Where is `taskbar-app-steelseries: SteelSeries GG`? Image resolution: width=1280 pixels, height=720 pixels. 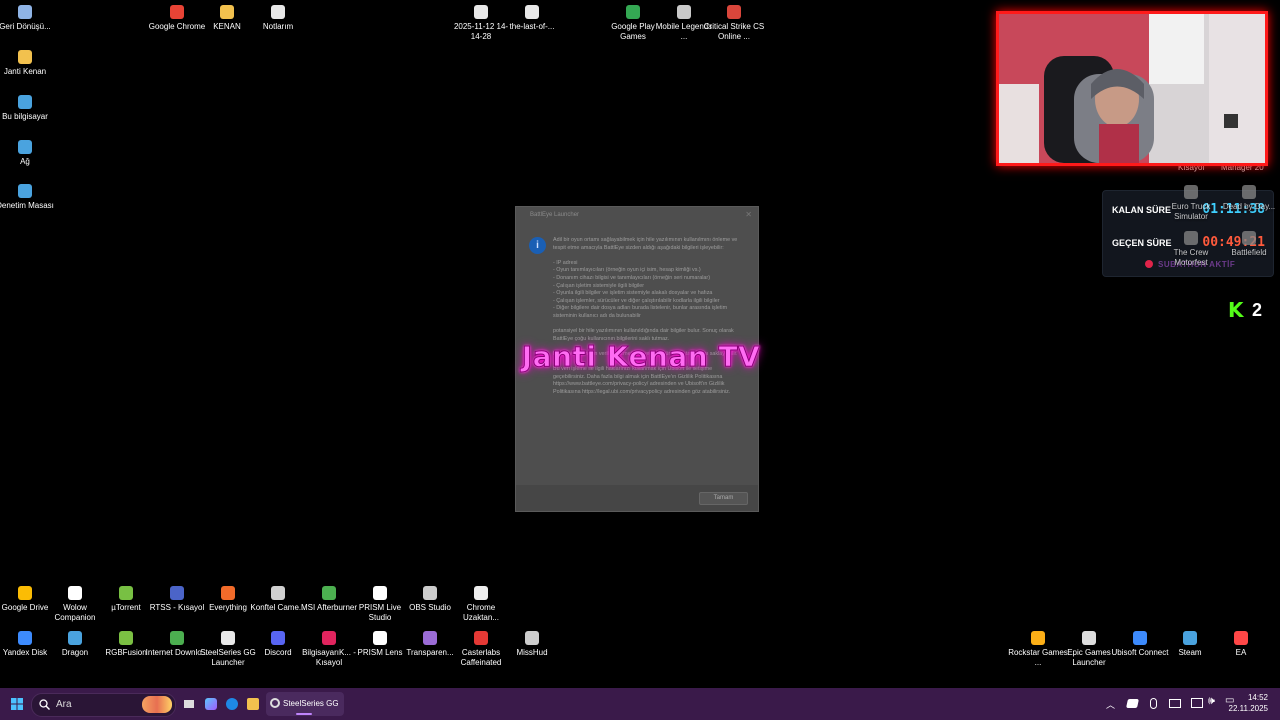 taskbar-app-steelseries: SteelSeries GG is located at coordinates (305, 704).